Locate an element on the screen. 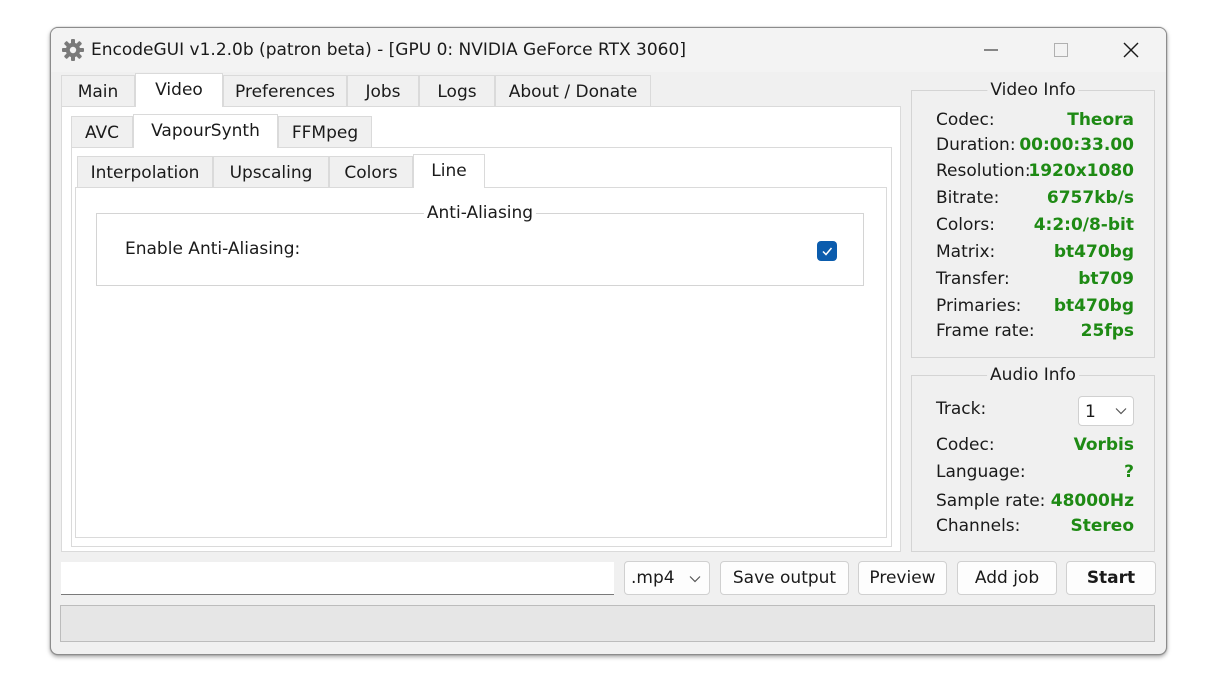 Image resolution: width=1215 pixels, height=680 pixels. preview-button: Preview is located at coordinates (902, 578).